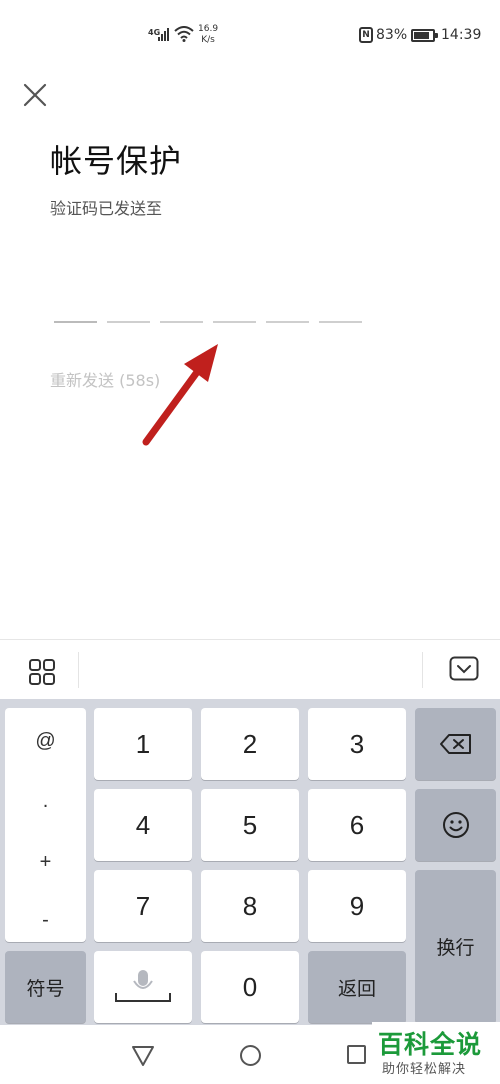 Image resolution: width=500 pixels, height=1084 pixels. What do you see at coordinates (357, 744) in the screenshot?
I see `key-3: 3` at bounding box center [357, 744].